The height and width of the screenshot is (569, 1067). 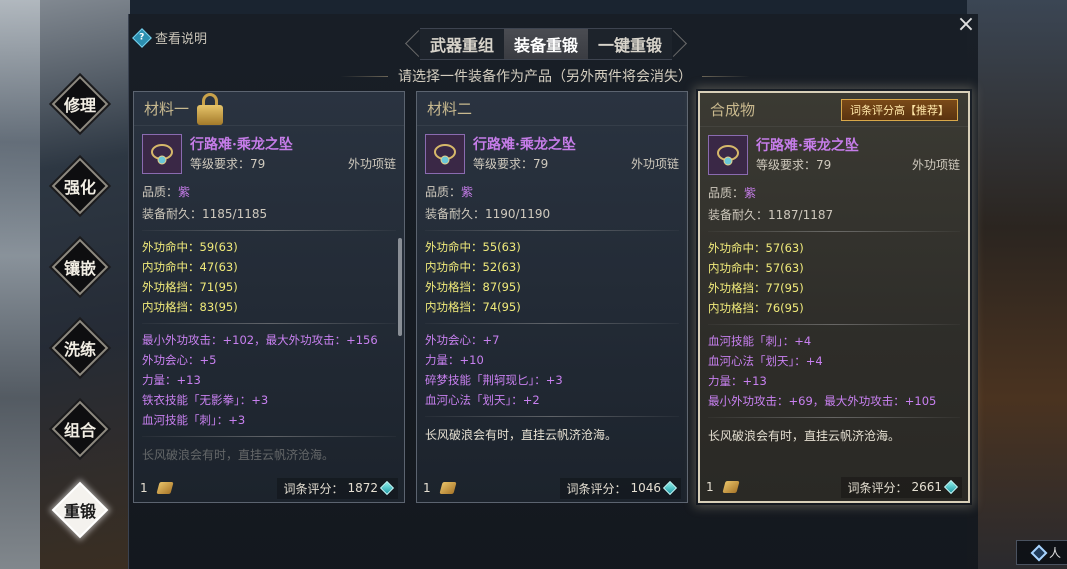 I want to click on tab-one-click-reforge: 一键重锻, so click(x=630, y=44).